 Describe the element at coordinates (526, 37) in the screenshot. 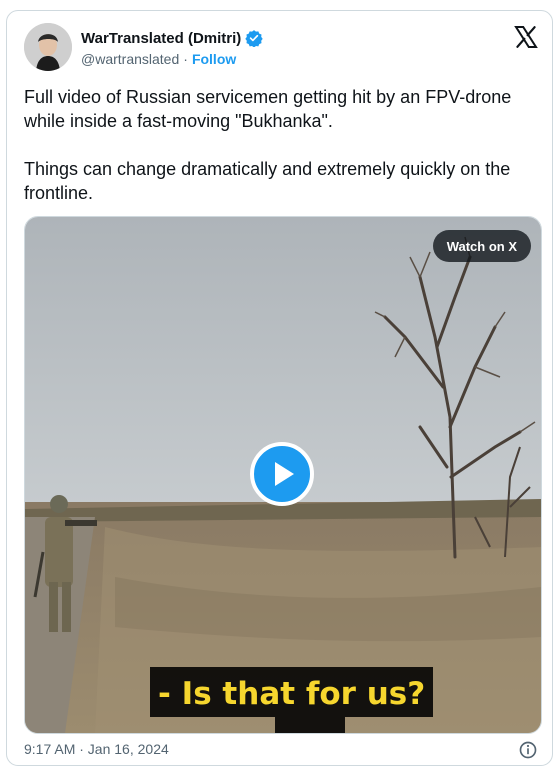

I see `x-logo-icon` at that location.